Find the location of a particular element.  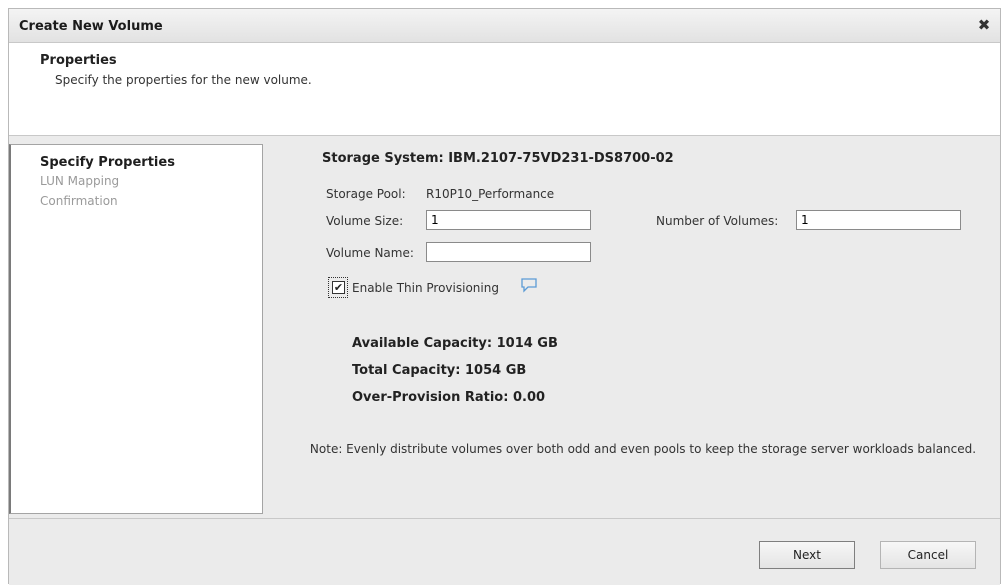

total-capacity: Total Capacity: 1054 GB is located at coordinates (439, 370).